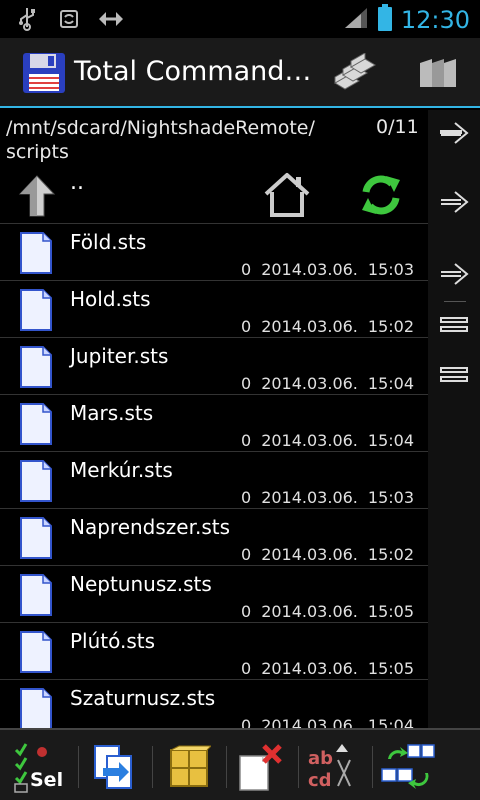 The width and height of the screenshot is (480, 800). Describe the element at coordinates (214, 651) in the screenshot. I see `file-row: Plútó.sts 0 2014.03.06. 15:05` at that location.